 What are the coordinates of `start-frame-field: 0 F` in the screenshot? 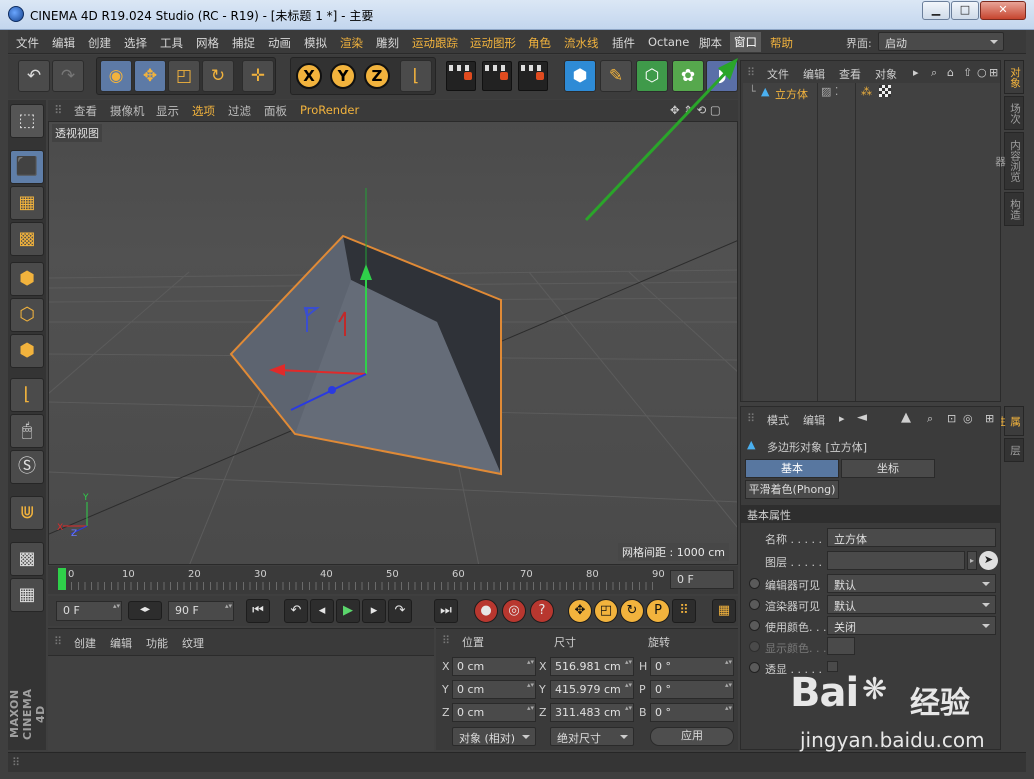 It's located at (89, 611).